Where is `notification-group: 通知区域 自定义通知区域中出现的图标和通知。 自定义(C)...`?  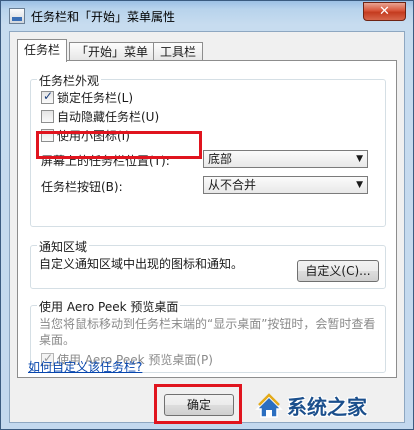 notification-group: 通知区域 自定义通知区域中出现的图标和通知。 自定义(C)... is located at coordinates (208, 263).